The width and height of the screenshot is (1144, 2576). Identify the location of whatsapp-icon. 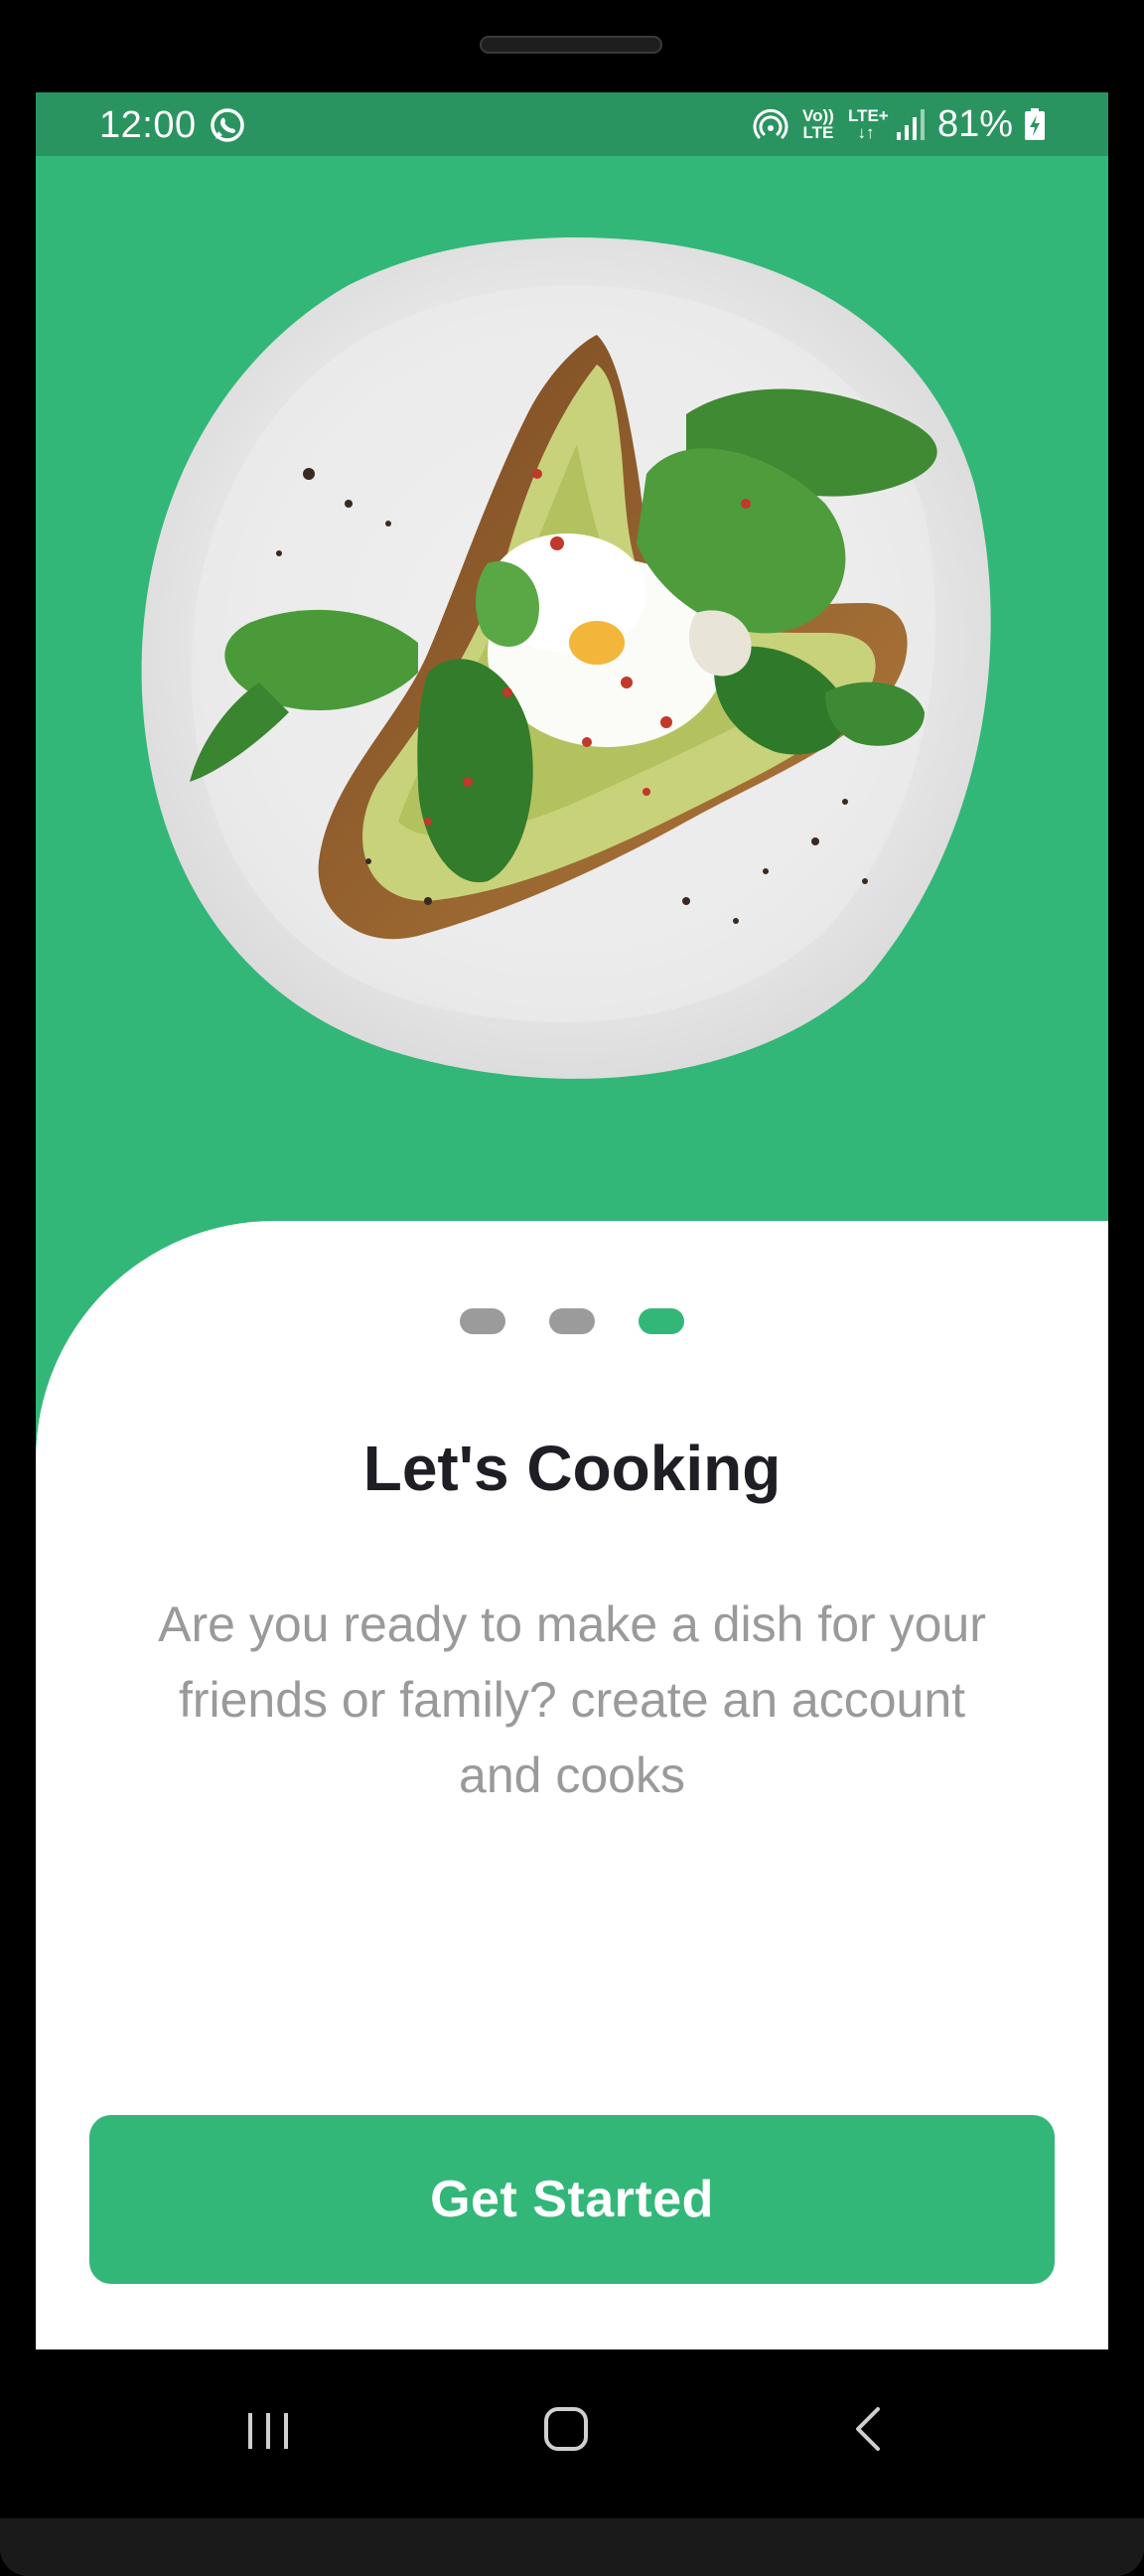
(228, 125).